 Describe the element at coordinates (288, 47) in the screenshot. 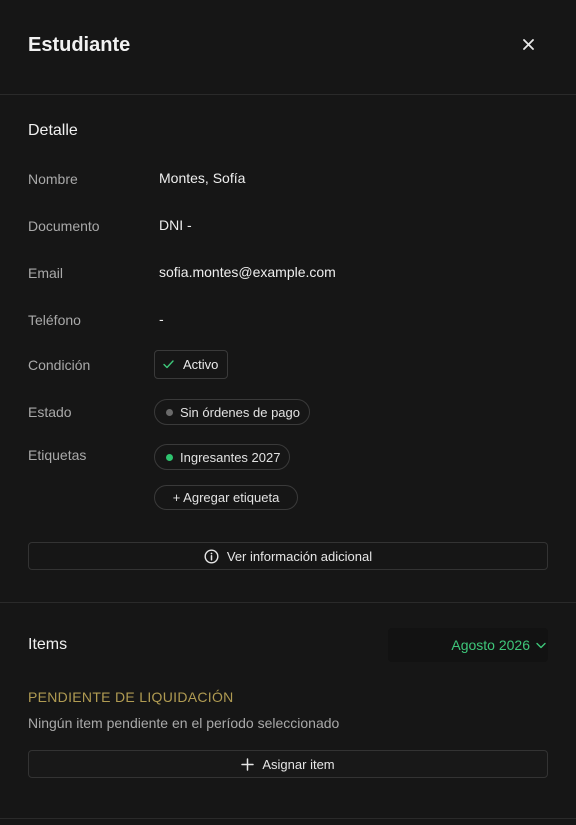

I see `panel-header: Estudiante` at that location.